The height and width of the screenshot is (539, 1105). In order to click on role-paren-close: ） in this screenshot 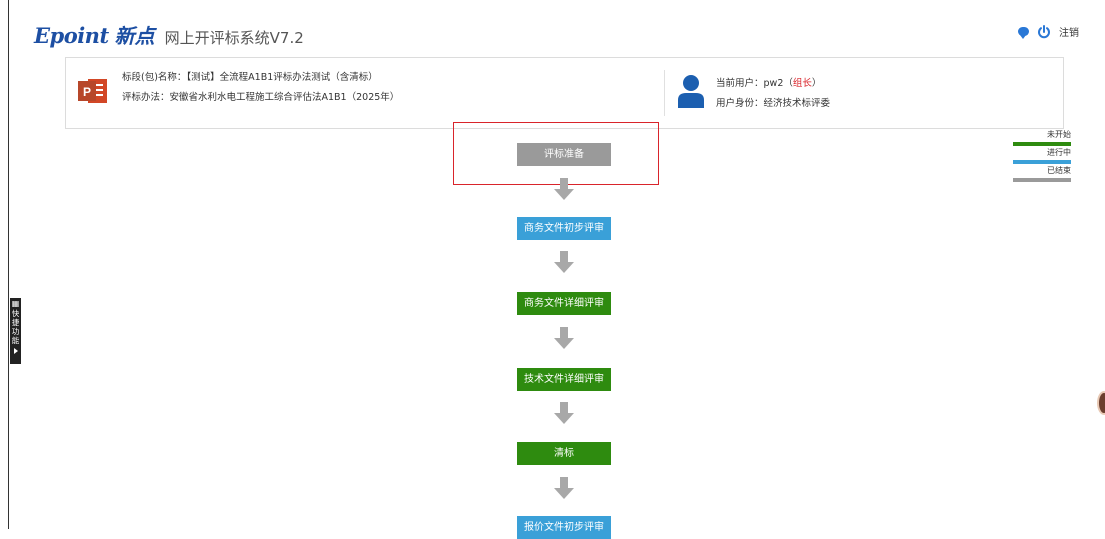, I will do `click(816, 83)`.